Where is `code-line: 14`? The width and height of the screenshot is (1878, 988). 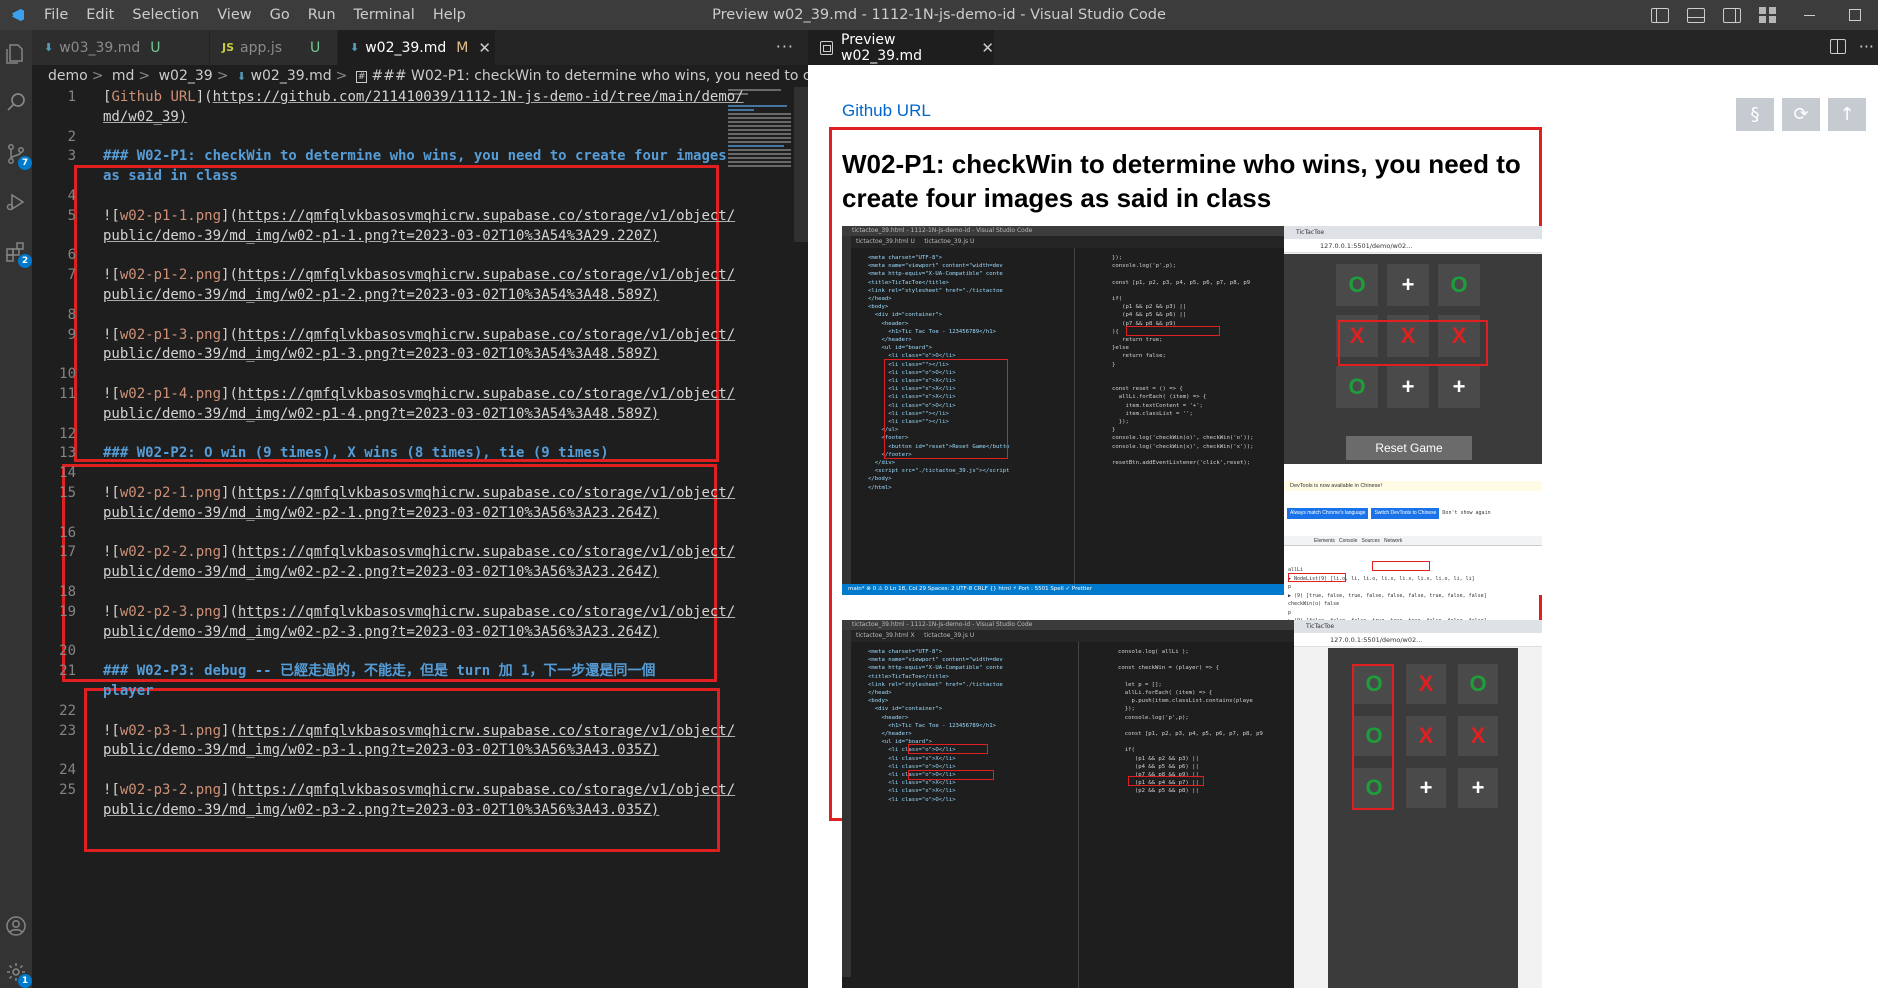 code-line: 14 is located at coordinates (377, 473).